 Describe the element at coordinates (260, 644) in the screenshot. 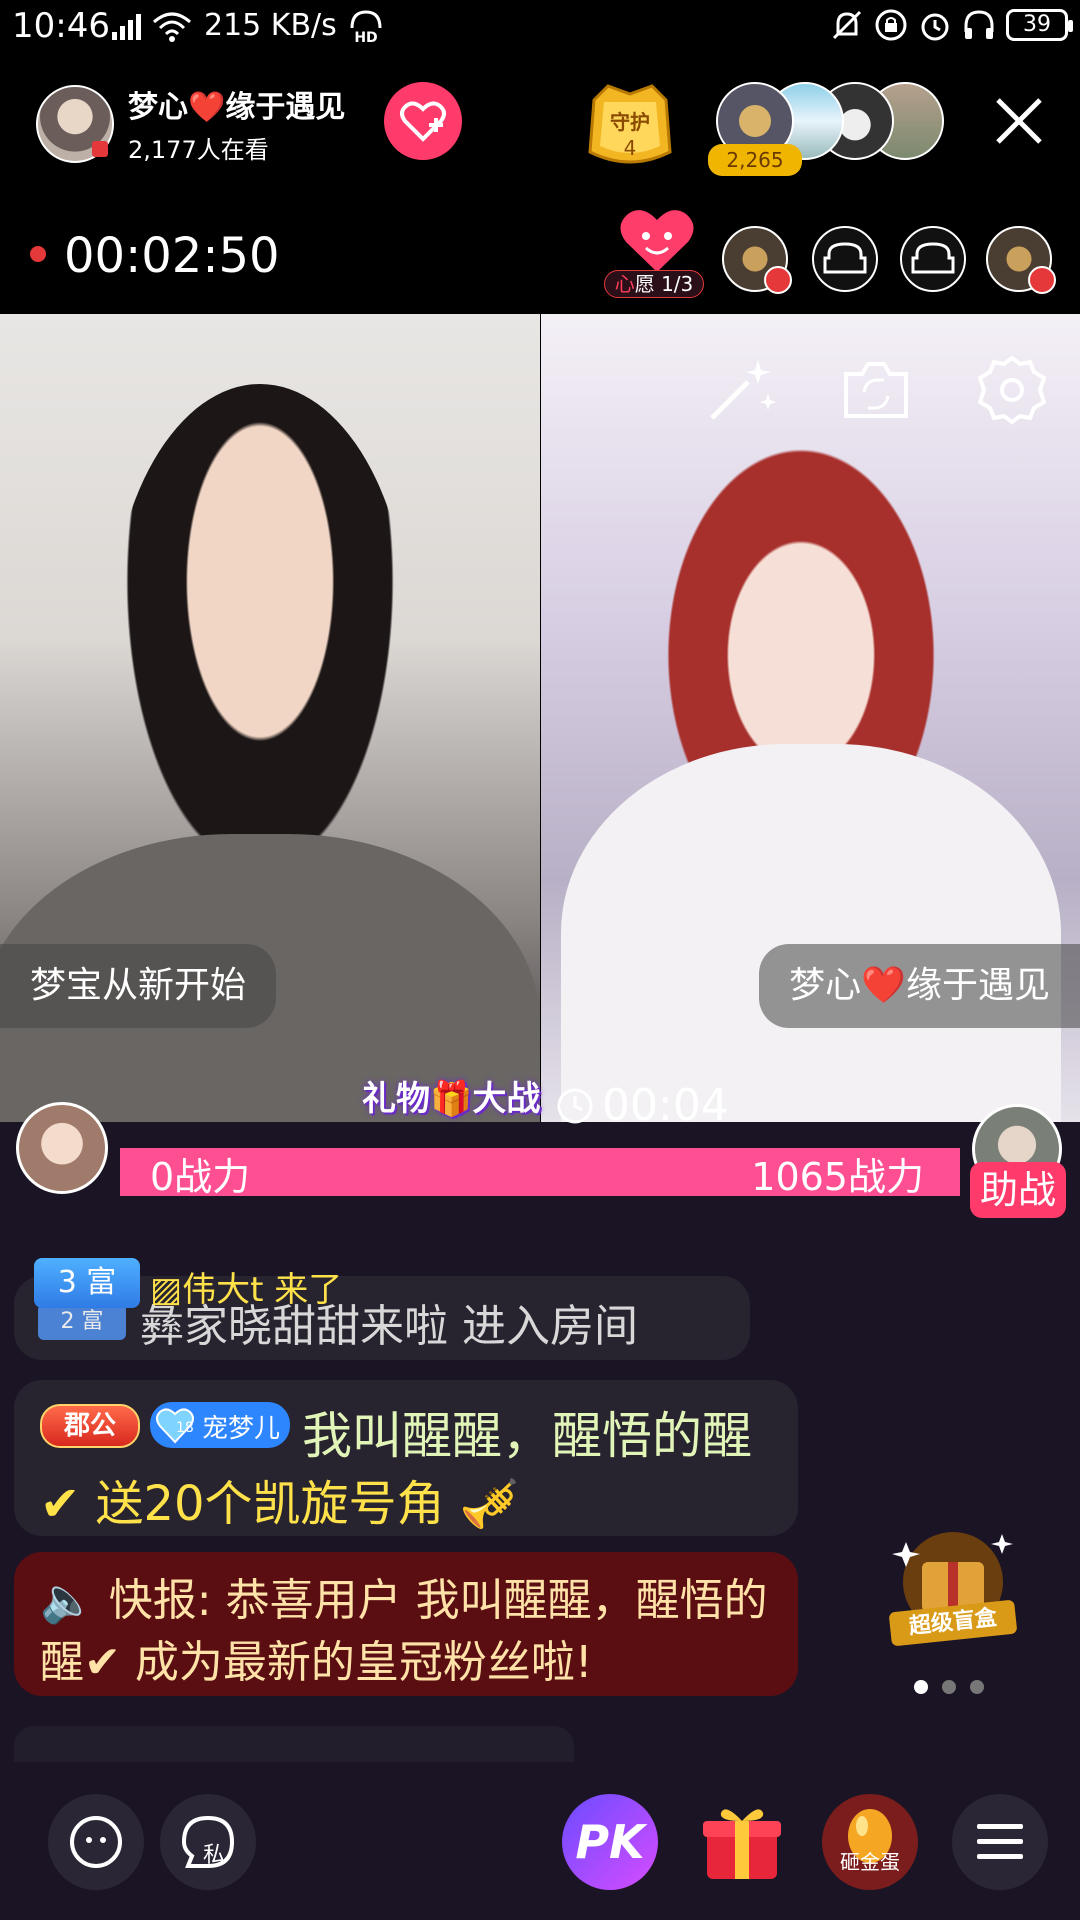

I see `person-figure` at that location.